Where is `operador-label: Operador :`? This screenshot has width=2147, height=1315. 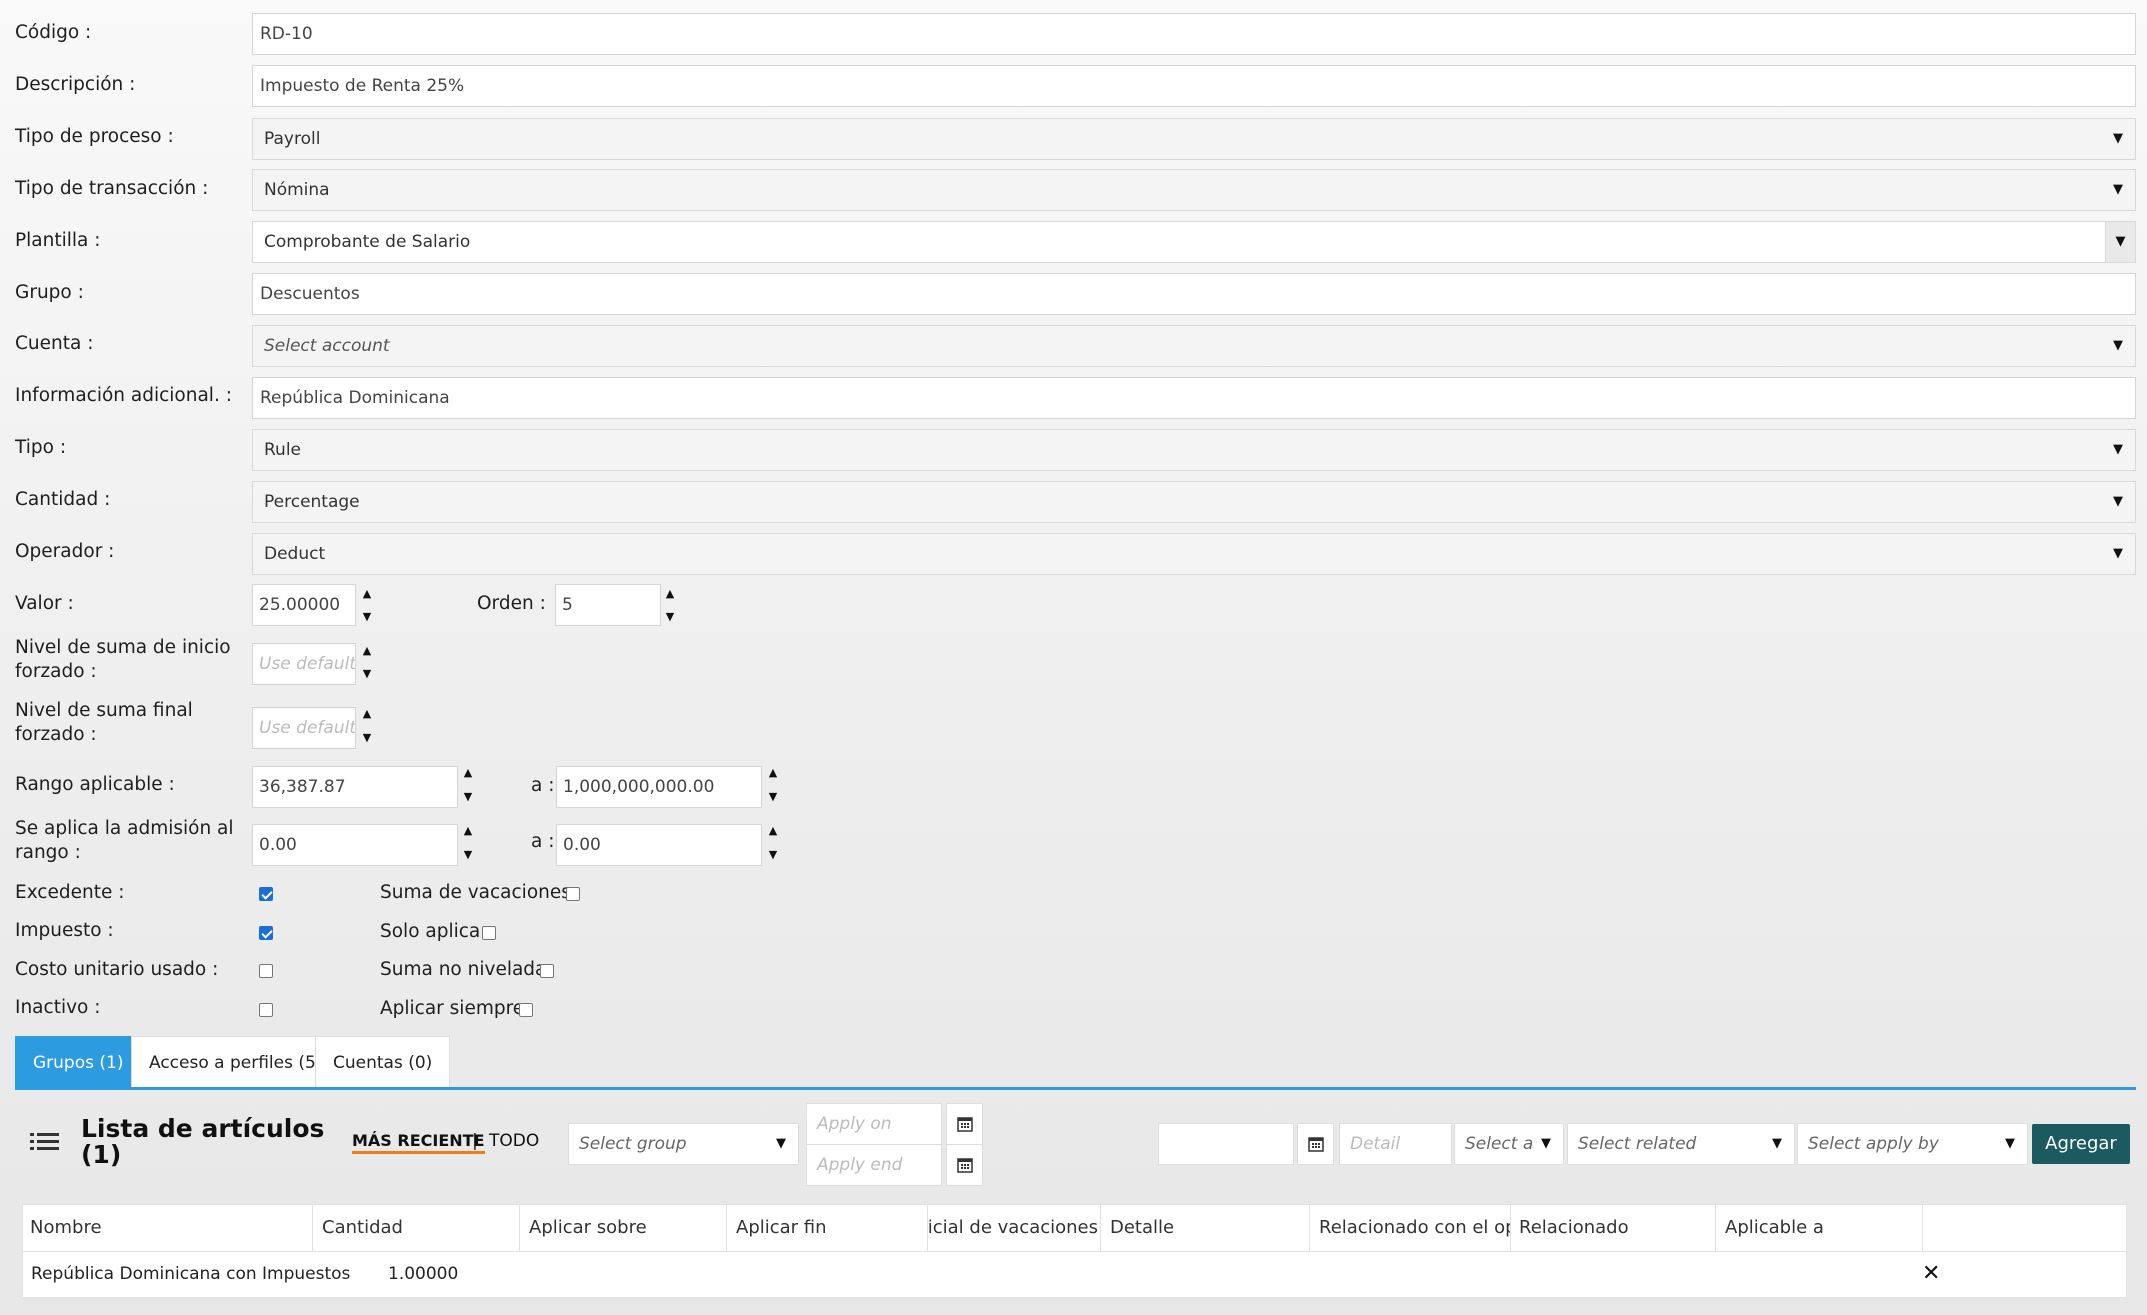
operador-label: Operador : is located at coordinates (65, 551).